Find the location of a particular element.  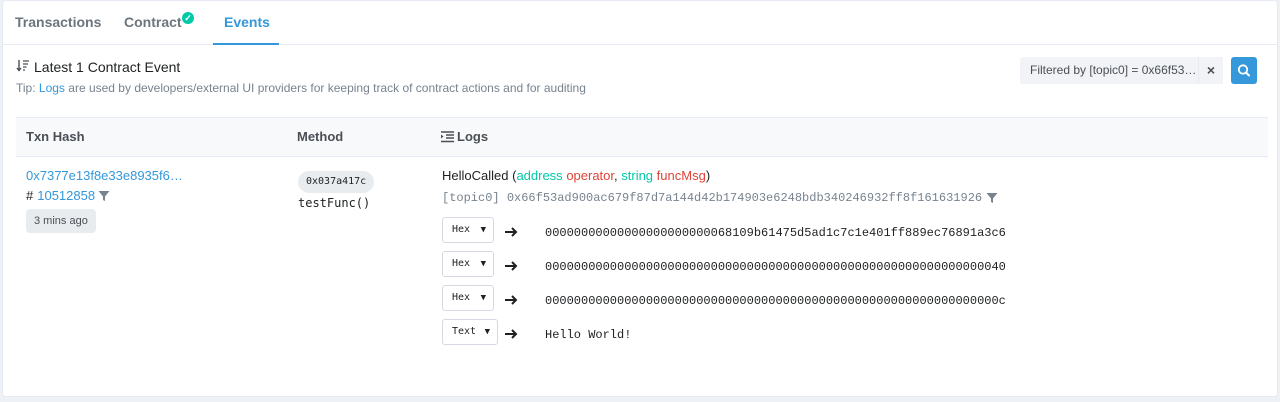

data-format-select: Text ▼ is located at coordinates (470, 332).